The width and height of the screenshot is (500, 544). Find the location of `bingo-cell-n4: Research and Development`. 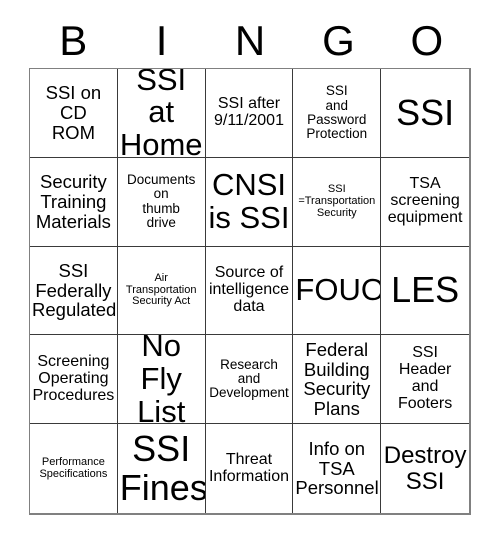

bingo-cell-n4: Research and Development is located at coordinates (249, 380).